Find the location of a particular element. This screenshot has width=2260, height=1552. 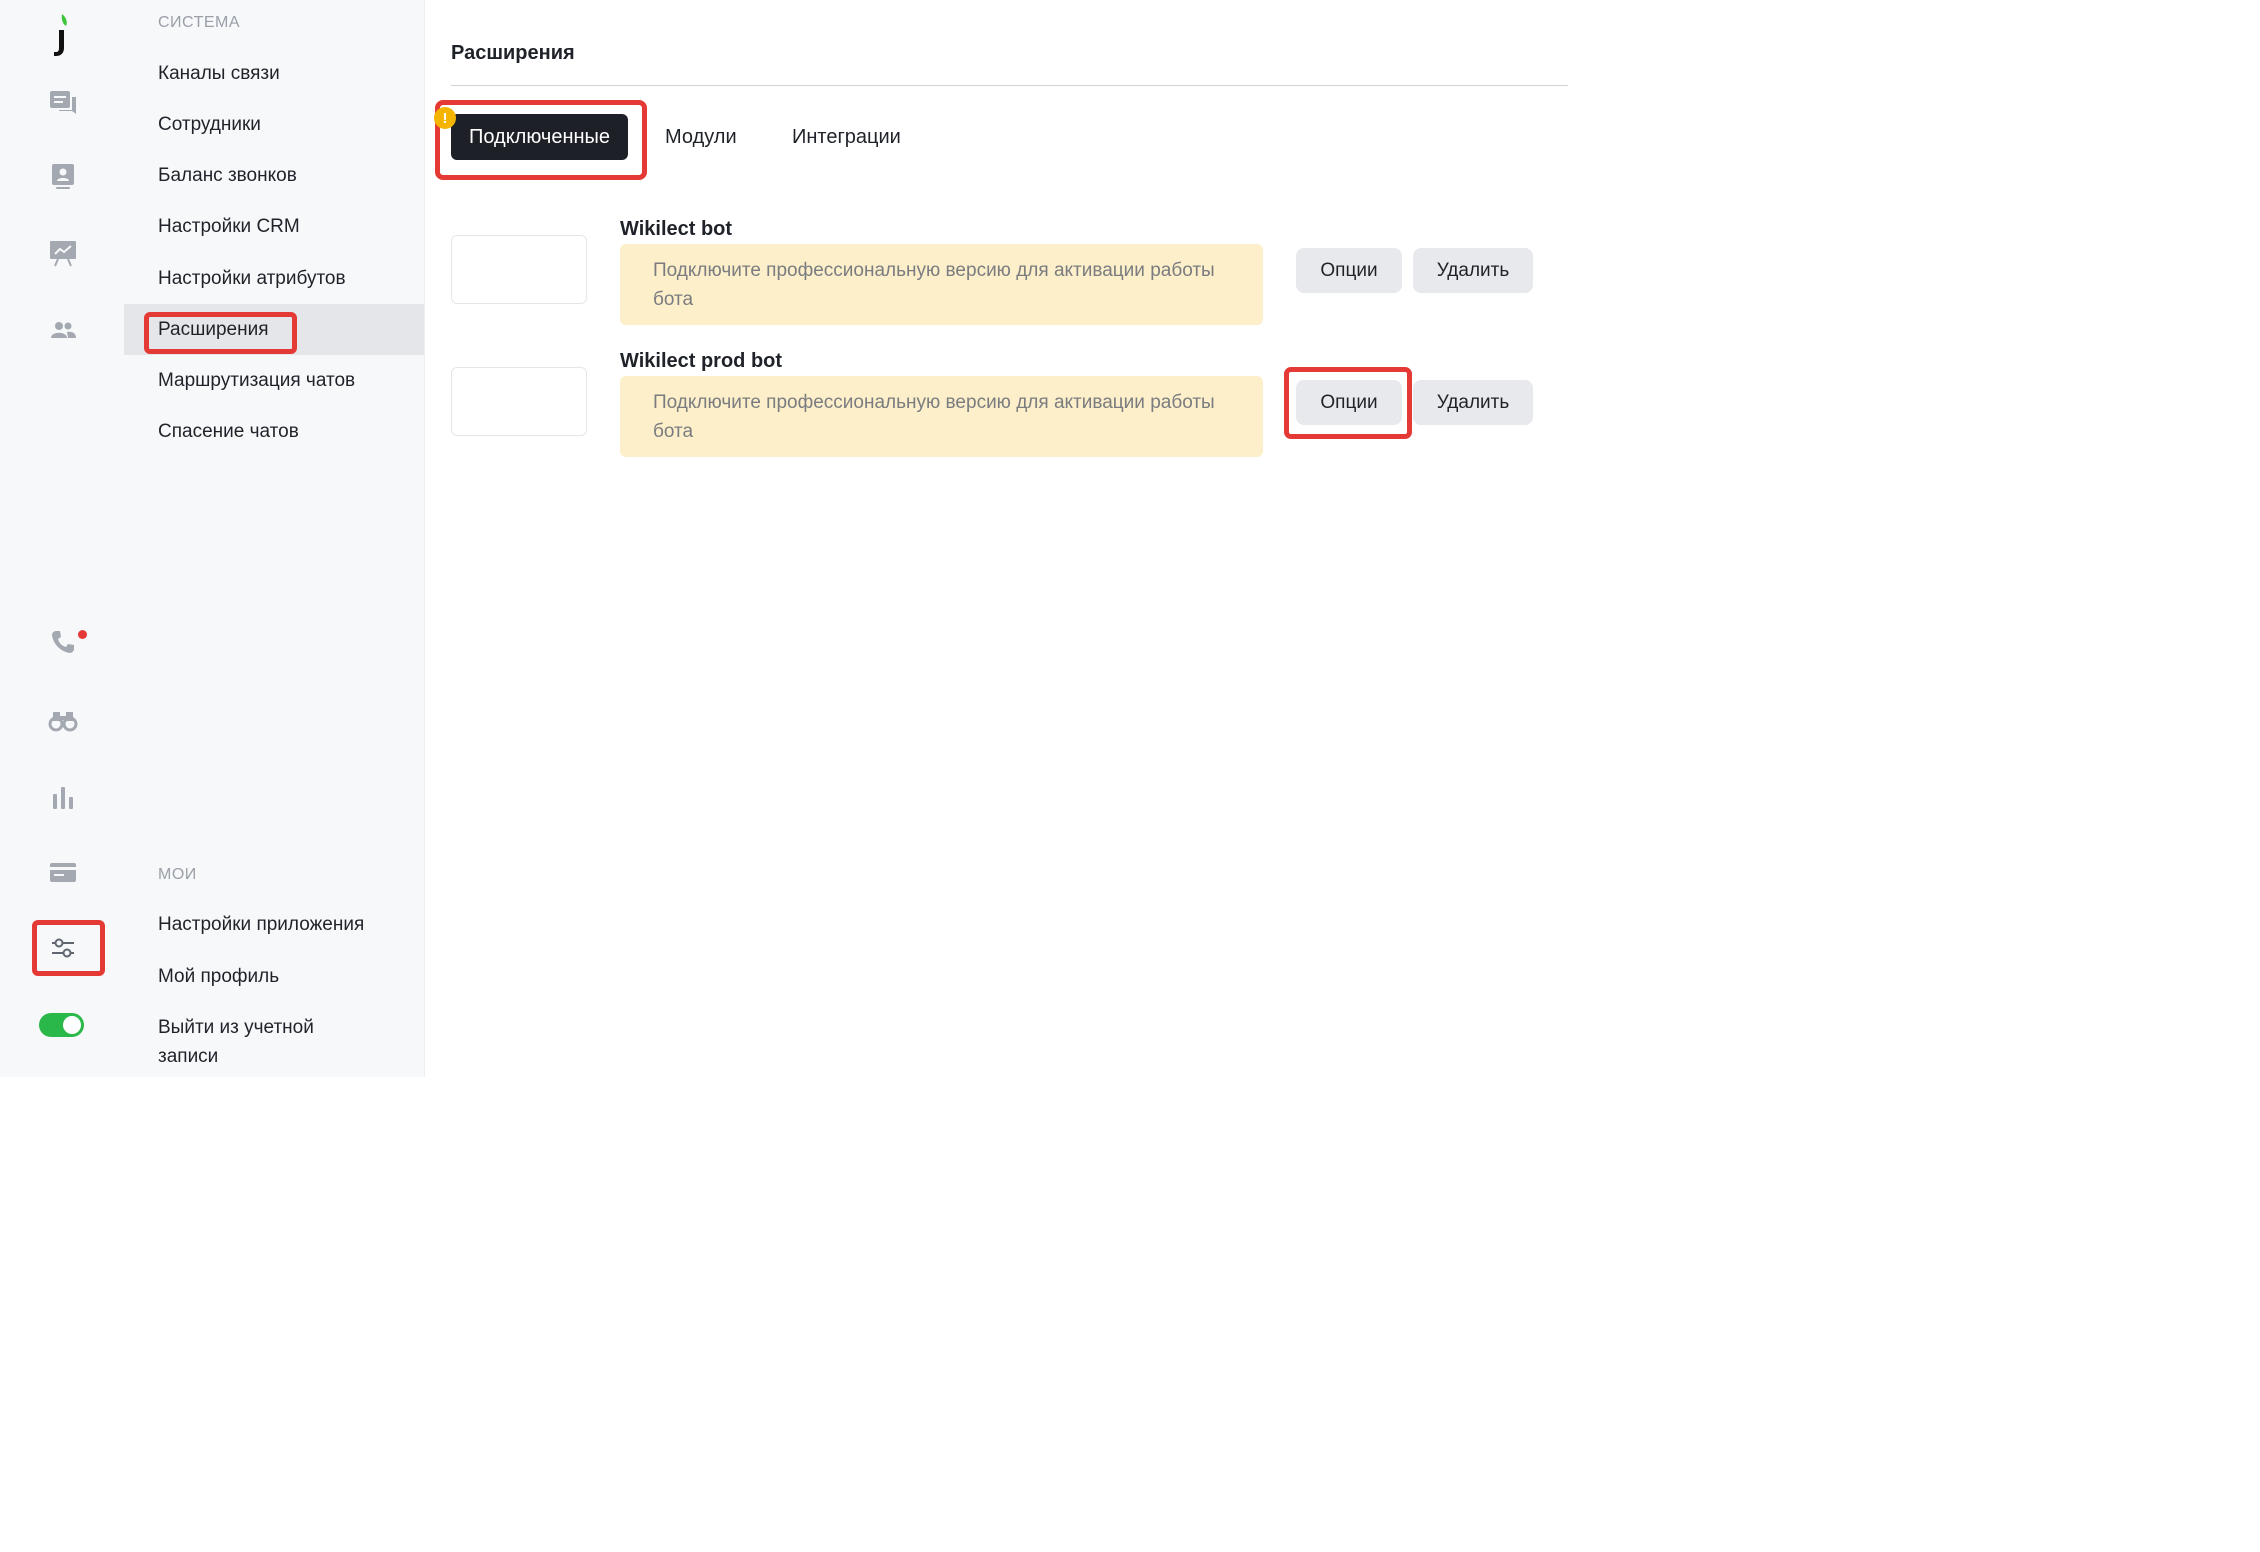

contacts-icon is located at coordinates (63, 177).